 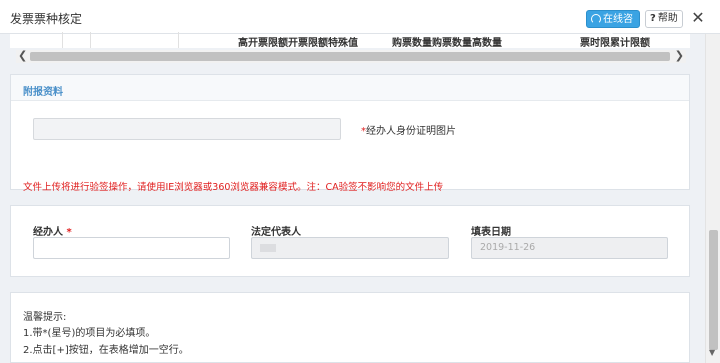 I want to click on id-photo-upload-field, so click(x=187, y=129).